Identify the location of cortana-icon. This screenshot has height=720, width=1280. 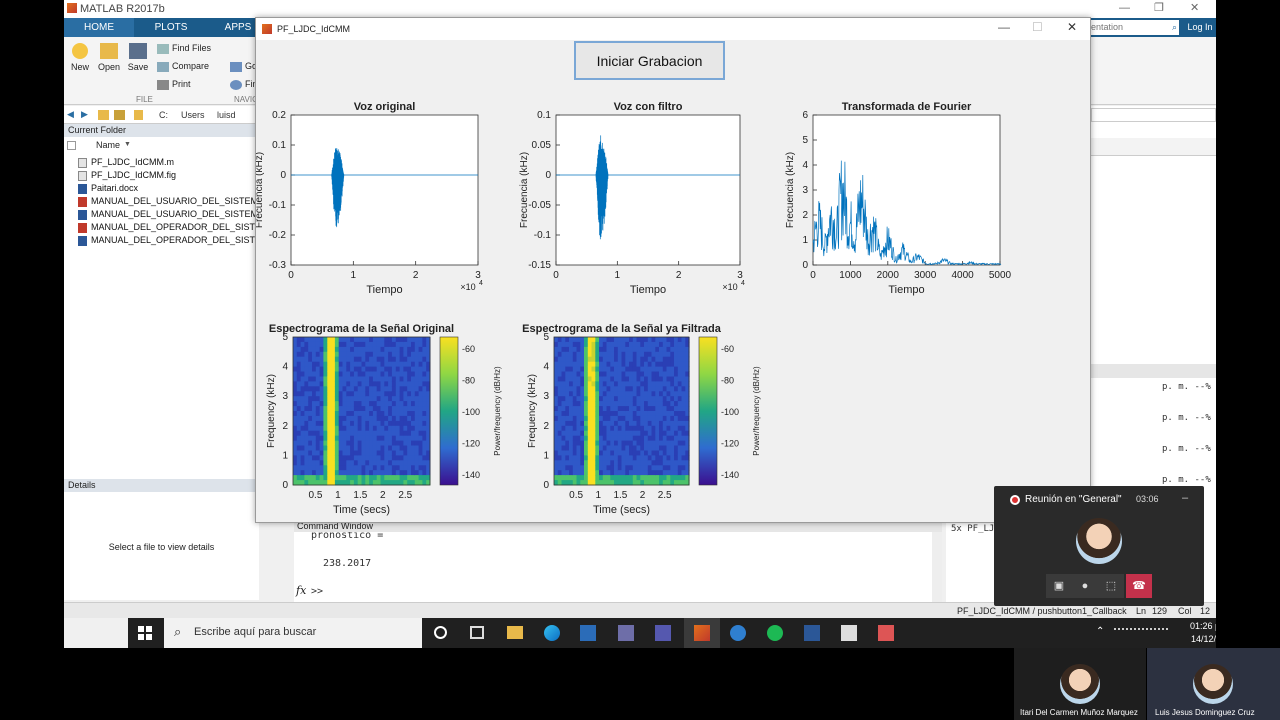
(440, 632).